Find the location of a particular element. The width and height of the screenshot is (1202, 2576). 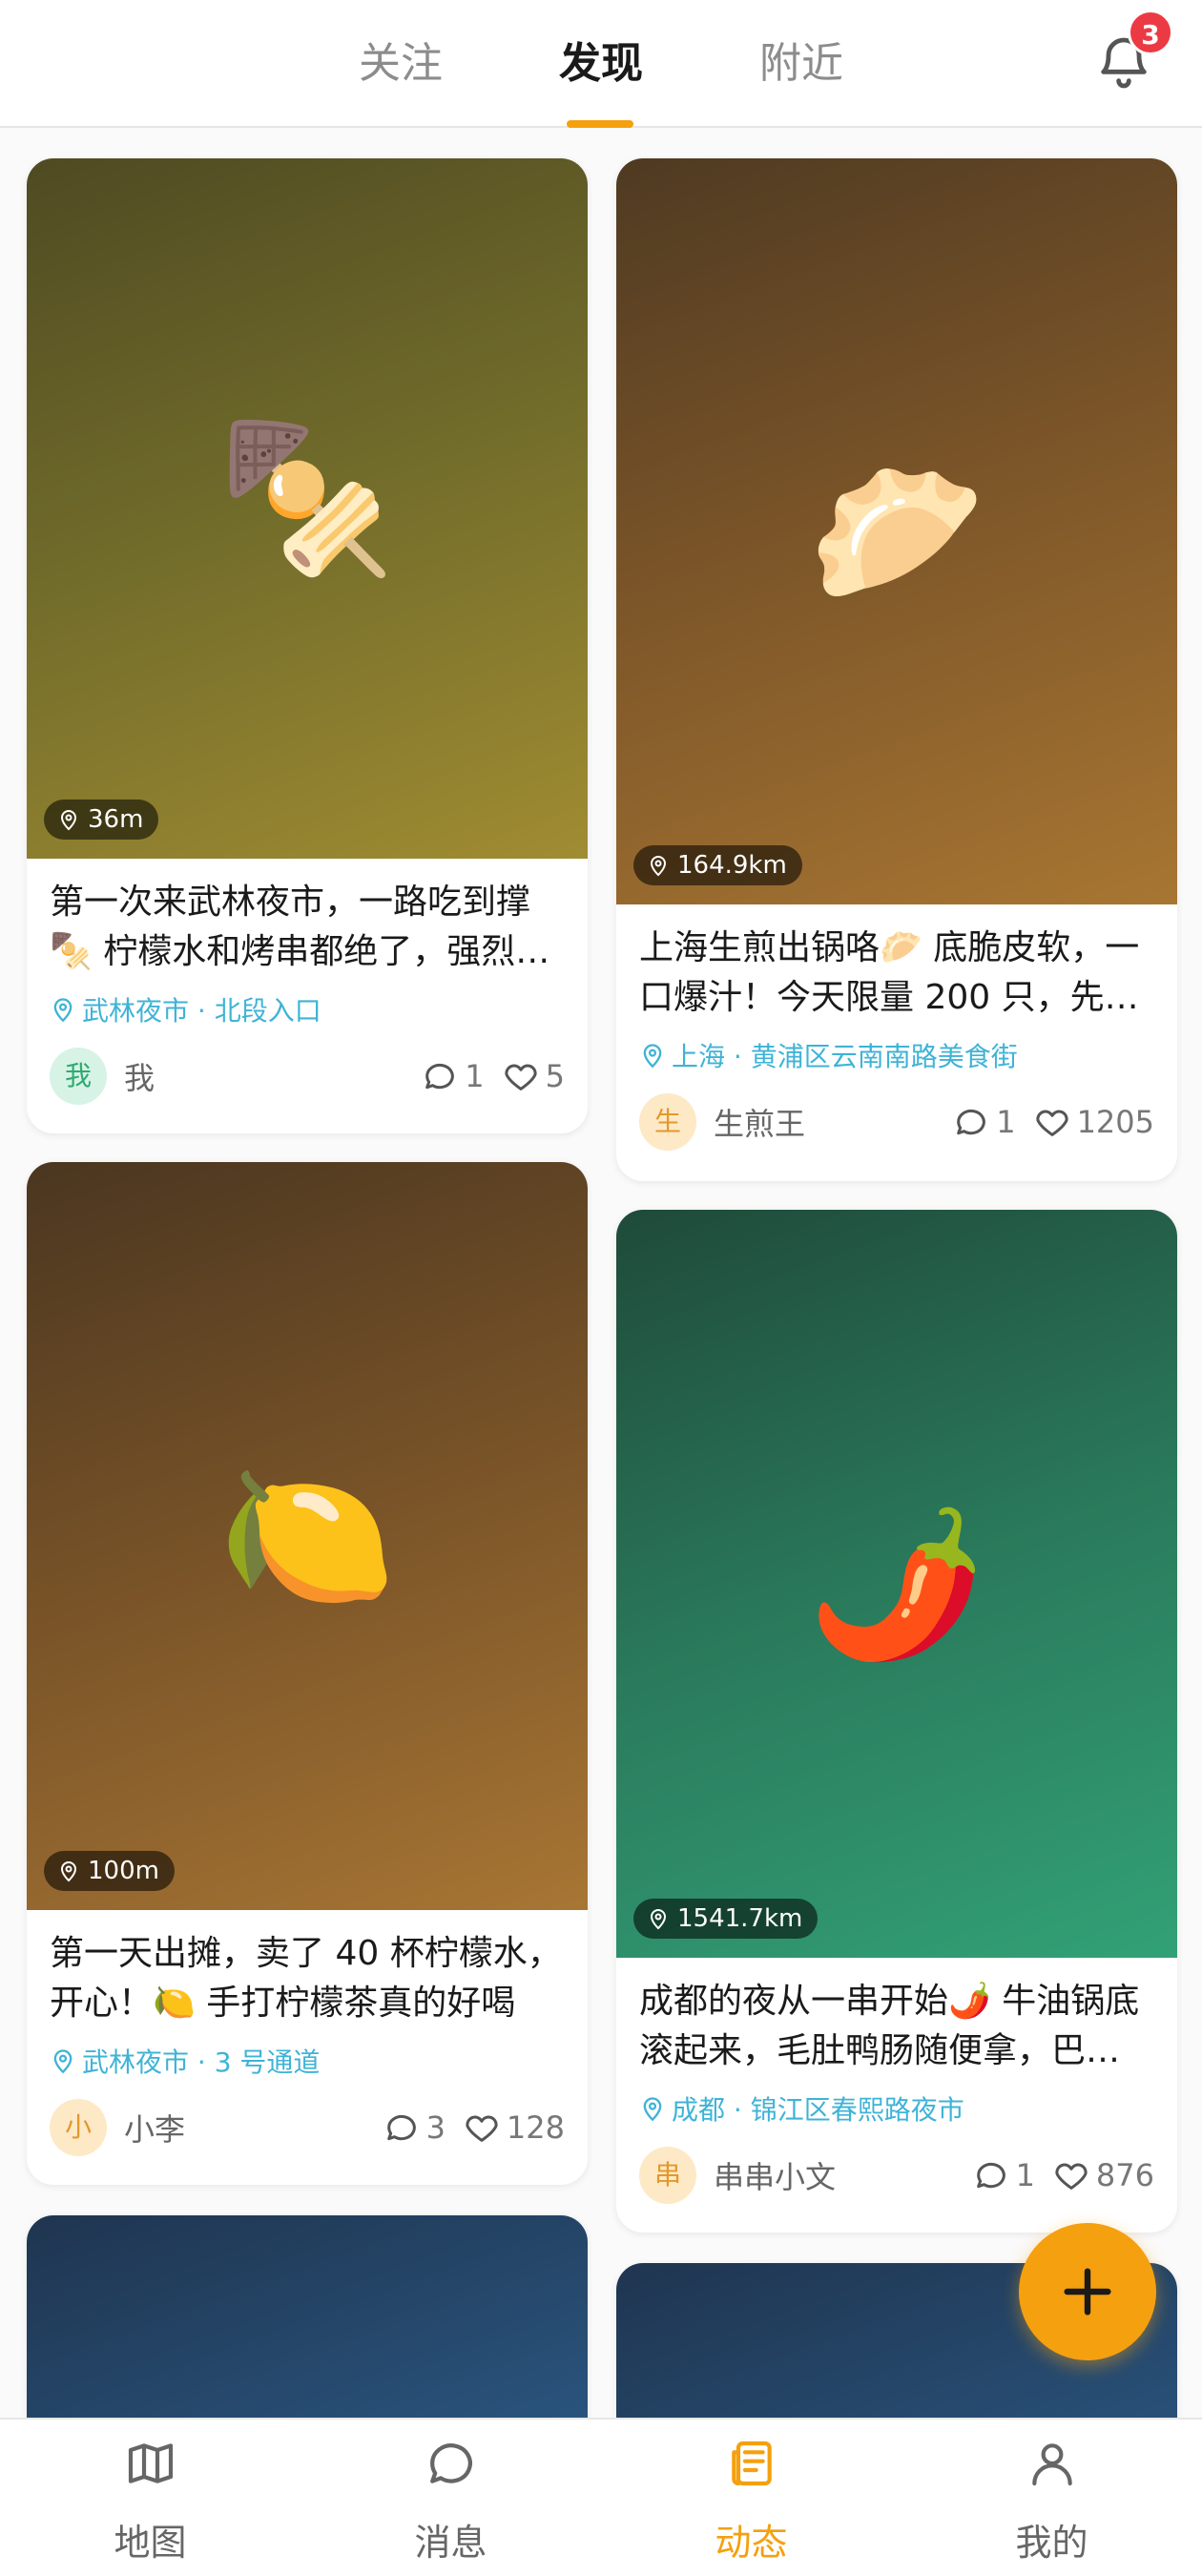

post-meta: 我 我 1 5 is located at coordinates (307, 1076).